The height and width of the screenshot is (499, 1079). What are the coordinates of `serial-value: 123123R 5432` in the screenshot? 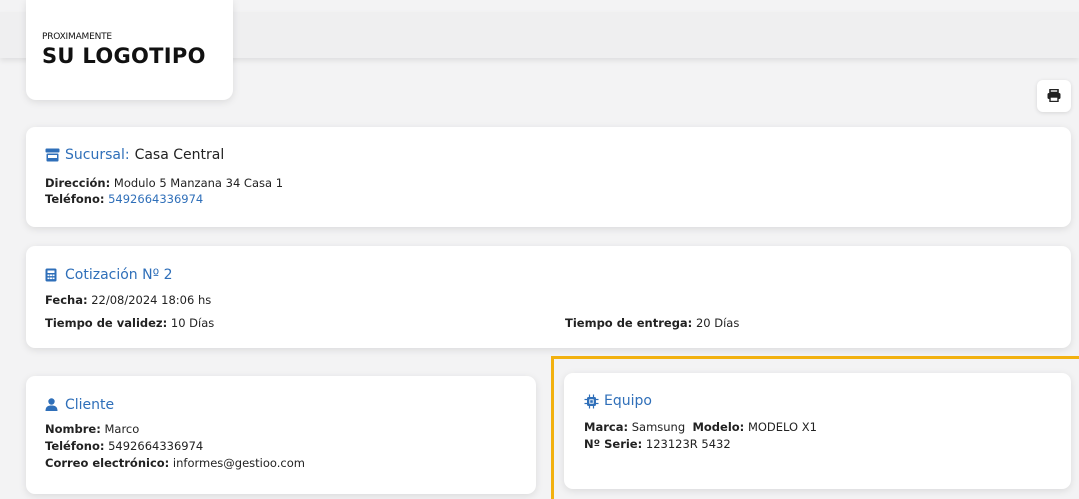 It's located at (688, 444).